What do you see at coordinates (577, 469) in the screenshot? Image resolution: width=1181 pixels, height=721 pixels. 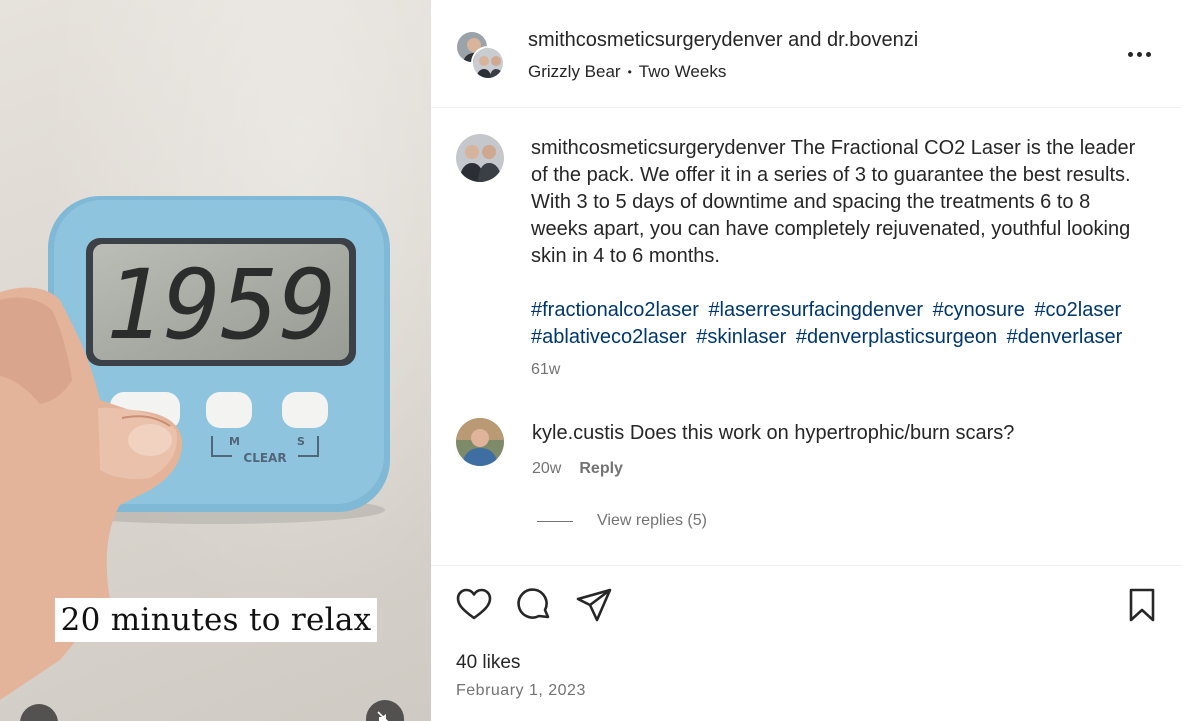 I see `comment-meta: 20w Reply` at bounding box center [577, 469].